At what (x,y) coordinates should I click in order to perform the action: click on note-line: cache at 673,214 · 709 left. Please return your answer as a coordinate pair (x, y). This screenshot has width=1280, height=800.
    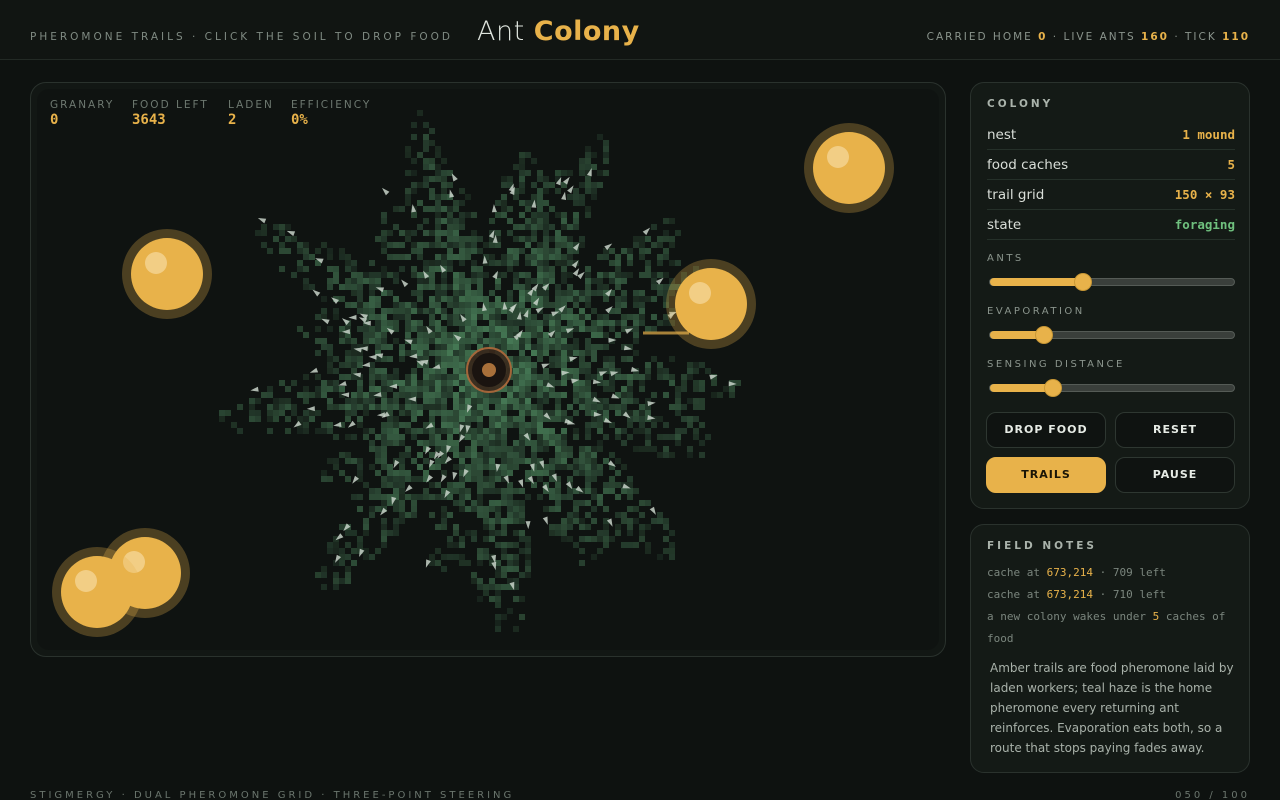
    Looking at the image, I should click on (1112, 573).